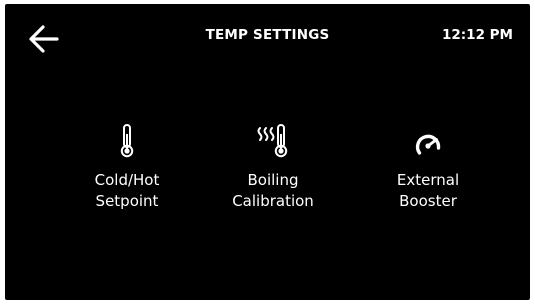  Describe the element at coordinates (127, 201) in the screenshot. I see `cold-hot-setpoint-label-line2: Setpoint` at that location.